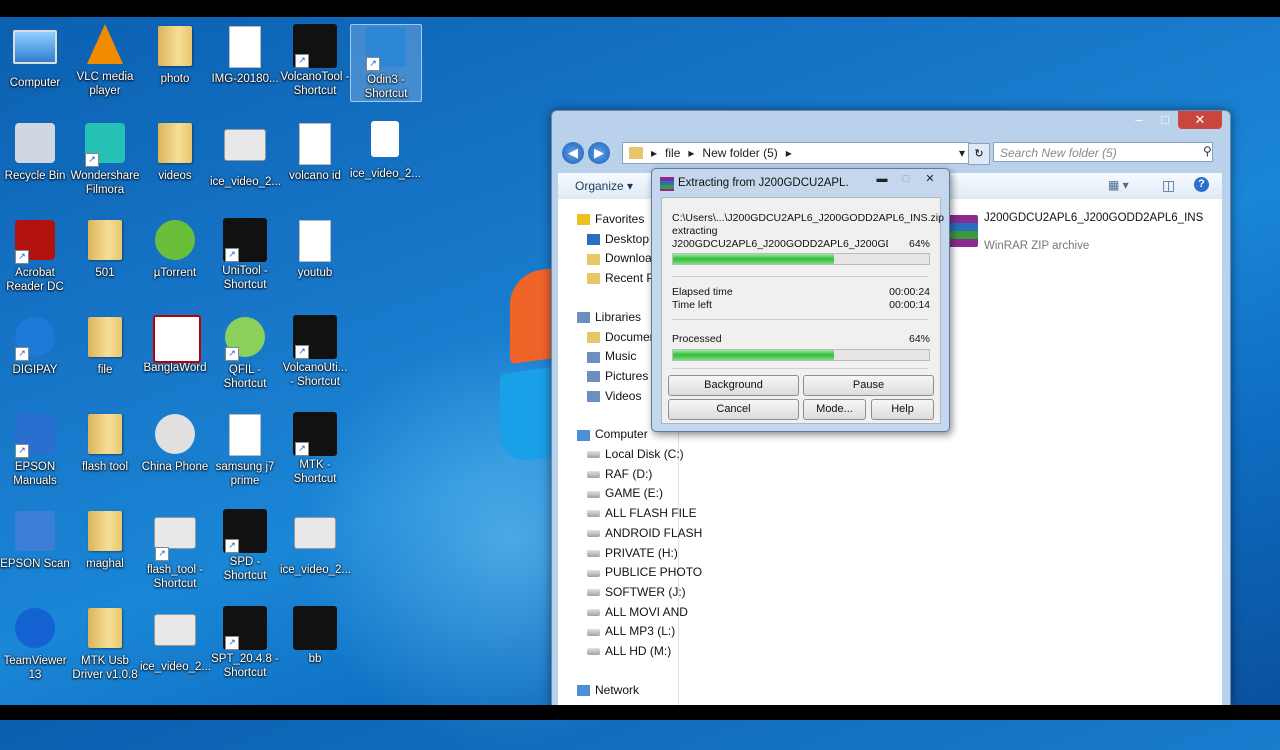  What do you see at coordinates (105, 346) in the screenshot?
I see `desktop-icon: file` at bounding box center [105, 346].